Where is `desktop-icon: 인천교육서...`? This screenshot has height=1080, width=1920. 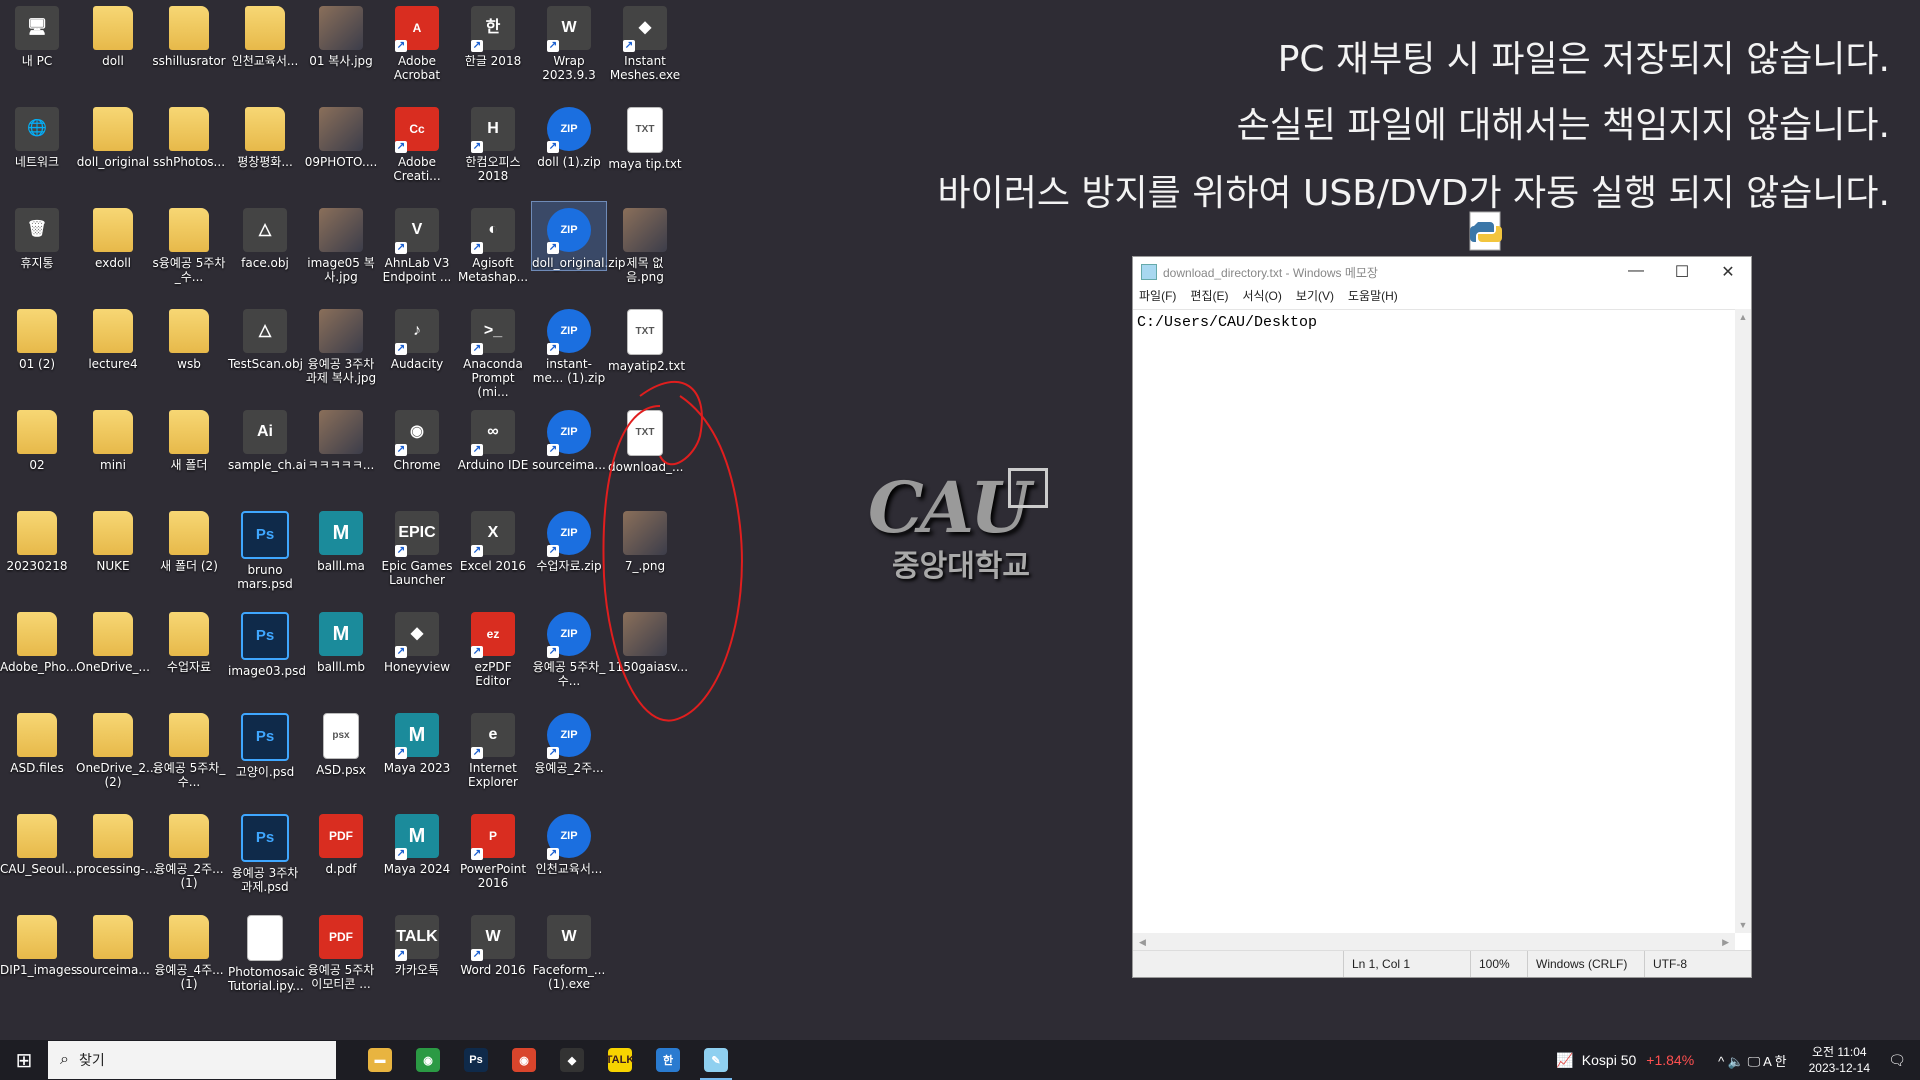 desktop-icon: 인천교육서... is located at coordinates (265, 34).